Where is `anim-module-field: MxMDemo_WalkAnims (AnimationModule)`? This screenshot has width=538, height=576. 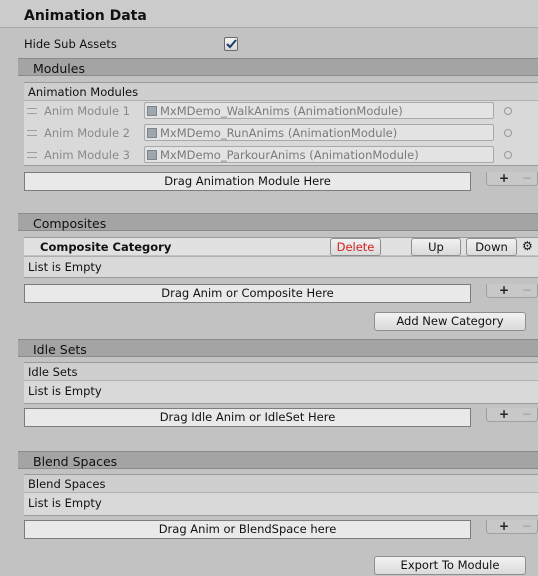
anim-module-field: MxMDemo_WalkAnims (AnimationModule) is located at coordinates (319, 110).